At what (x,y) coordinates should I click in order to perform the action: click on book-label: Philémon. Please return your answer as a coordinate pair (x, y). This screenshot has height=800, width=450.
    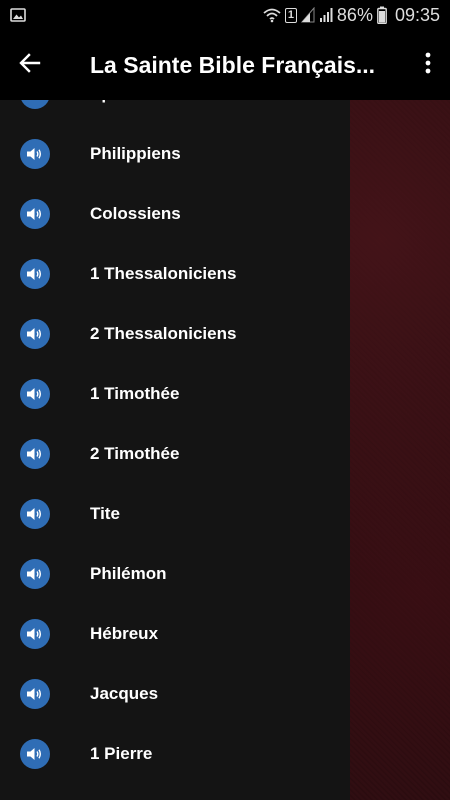
    Looking at the image, I should click on (128, 573).